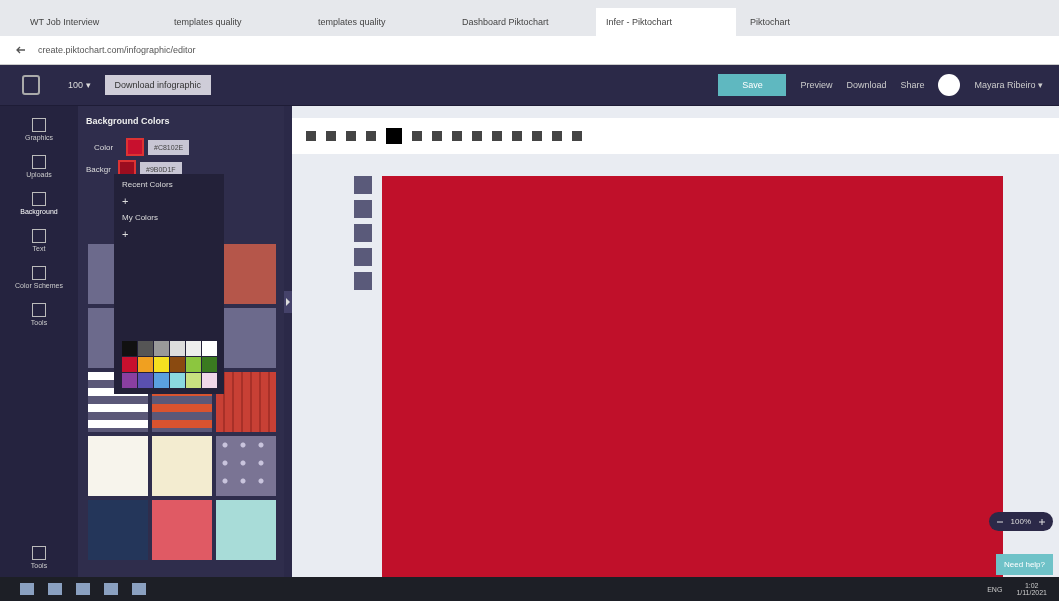  Describe the element at coordinates (666, 22) in the screenshot. I see `browser-tab: Infer - Piktochart` at that location.